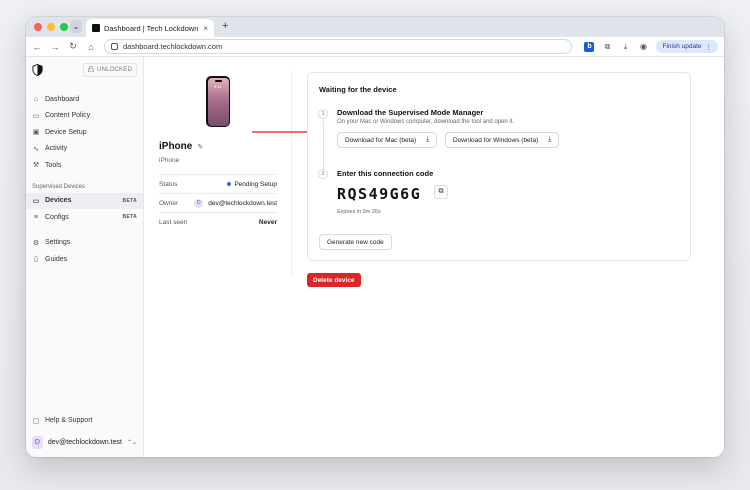 The image size is (750, 490). Describe the element at coordinates (37, 70) in the screenshot. I see `shield-logo-icon` at that location.